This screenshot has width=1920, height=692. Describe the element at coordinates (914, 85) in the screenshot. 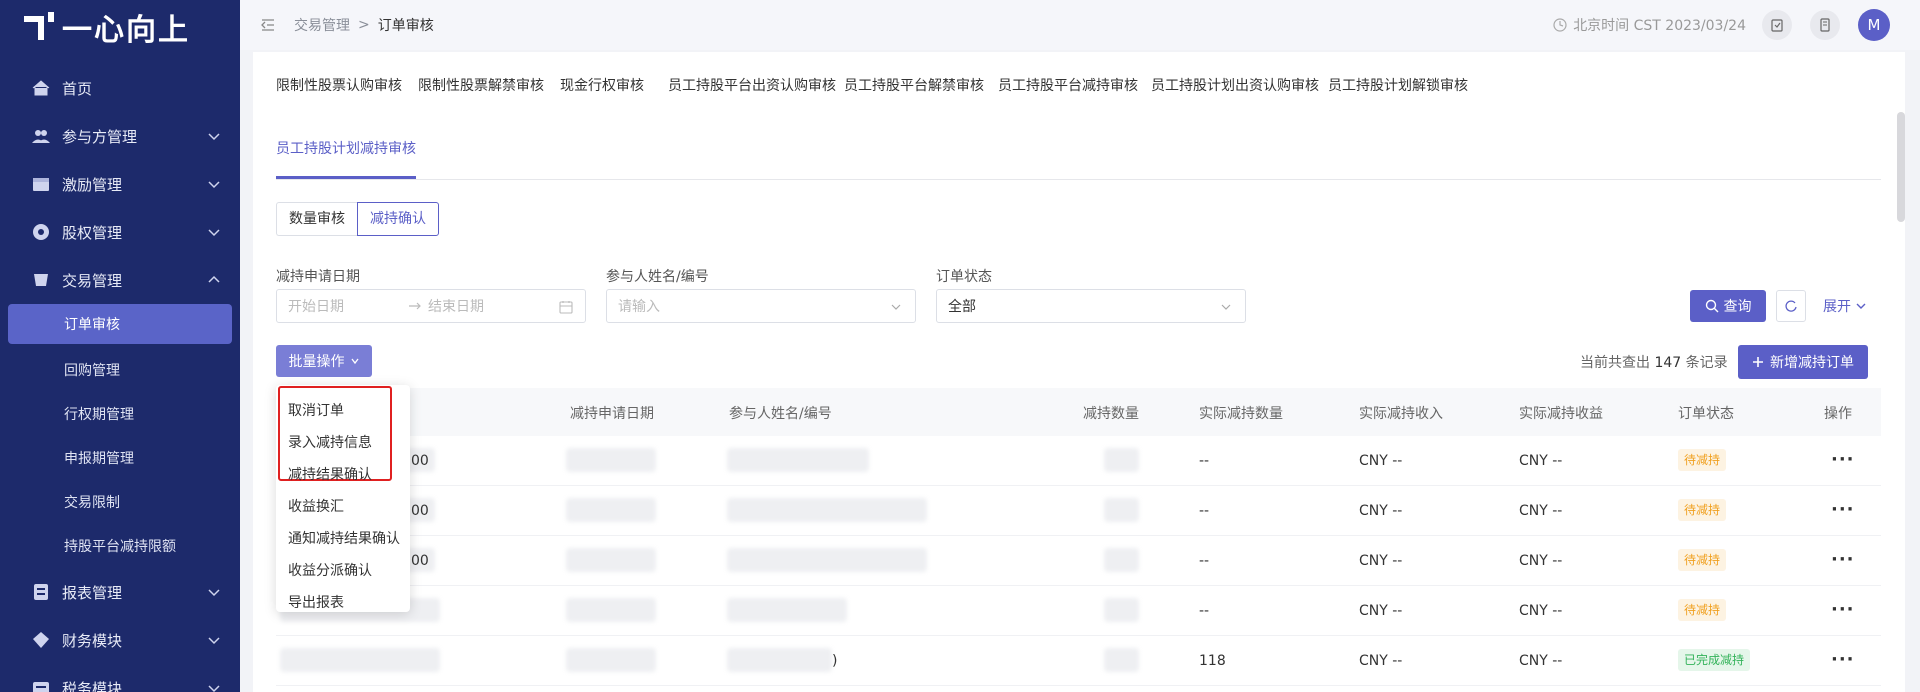

I see `tab-platform-unlock: 员工持股平台解禁审核` at that location.